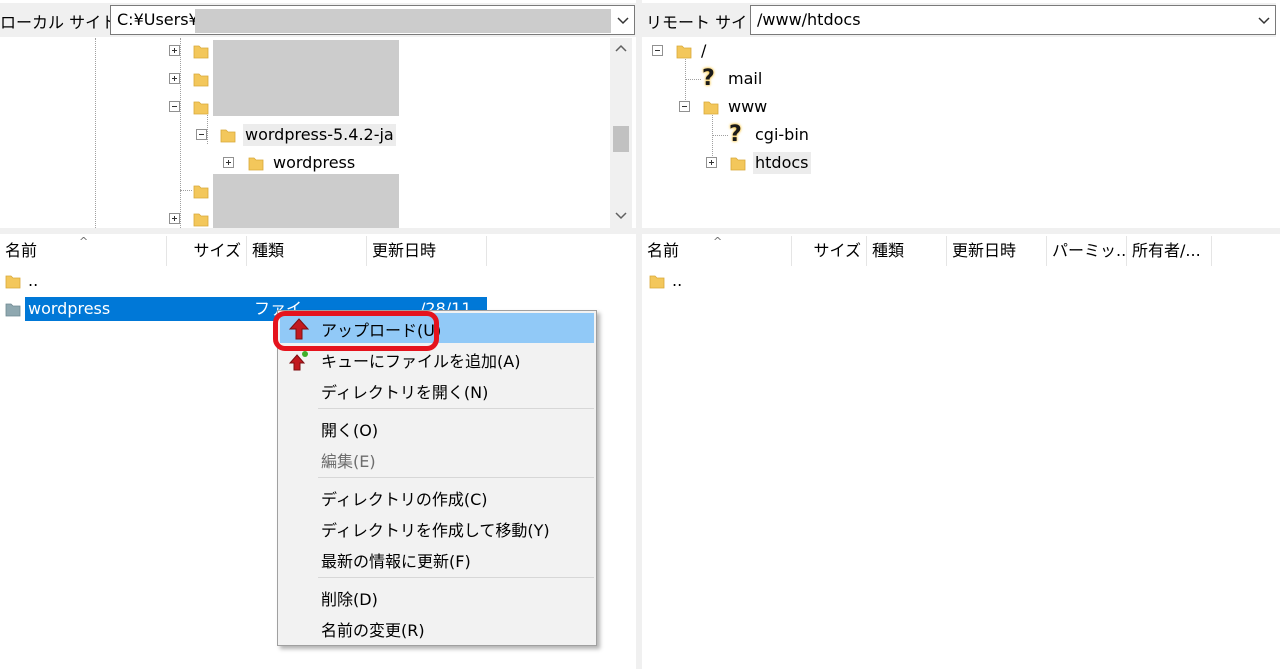 This screenshot has height=669, width=1280. Describe the element at coordinates (621, 216) in the screenshot. I see `scroll-down-icon` at that location.